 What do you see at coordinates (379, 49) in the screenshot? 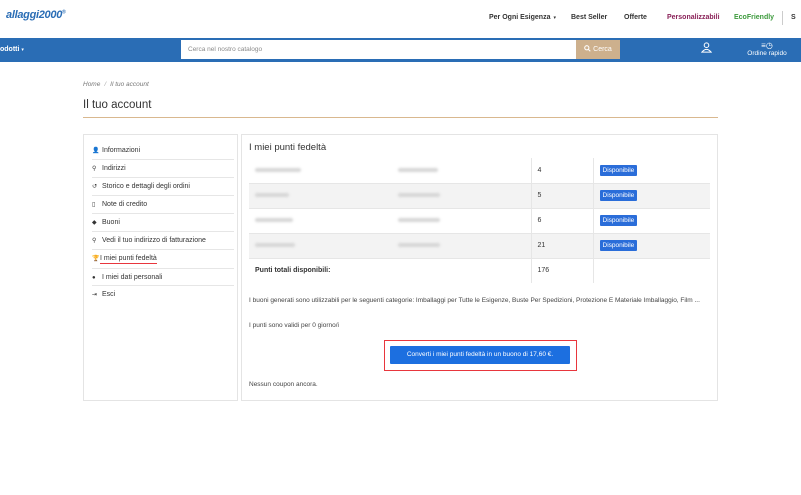
I see `search-input` at bounding box center [379, 49].